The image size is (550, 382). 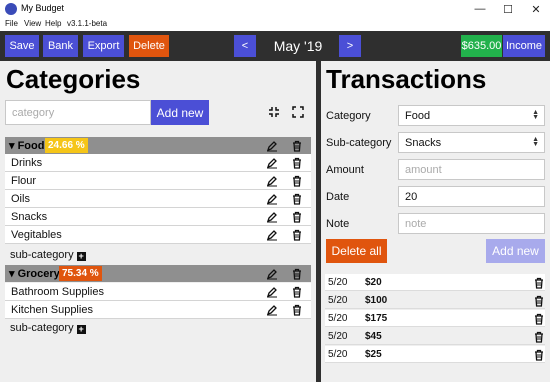 I want to click on group-label: Food, so click(x=31, y=146).